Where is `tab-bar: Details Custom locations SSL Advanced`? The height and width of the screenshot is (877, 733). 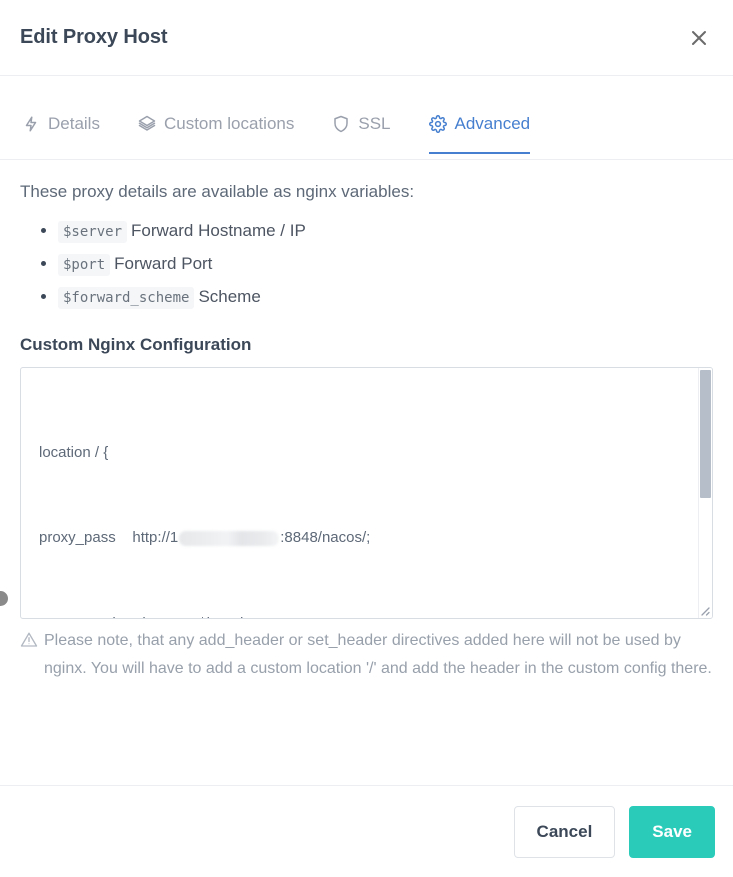 tab-bar: Details Custom locations SSL Advanced is located at coordinates (366, 118).